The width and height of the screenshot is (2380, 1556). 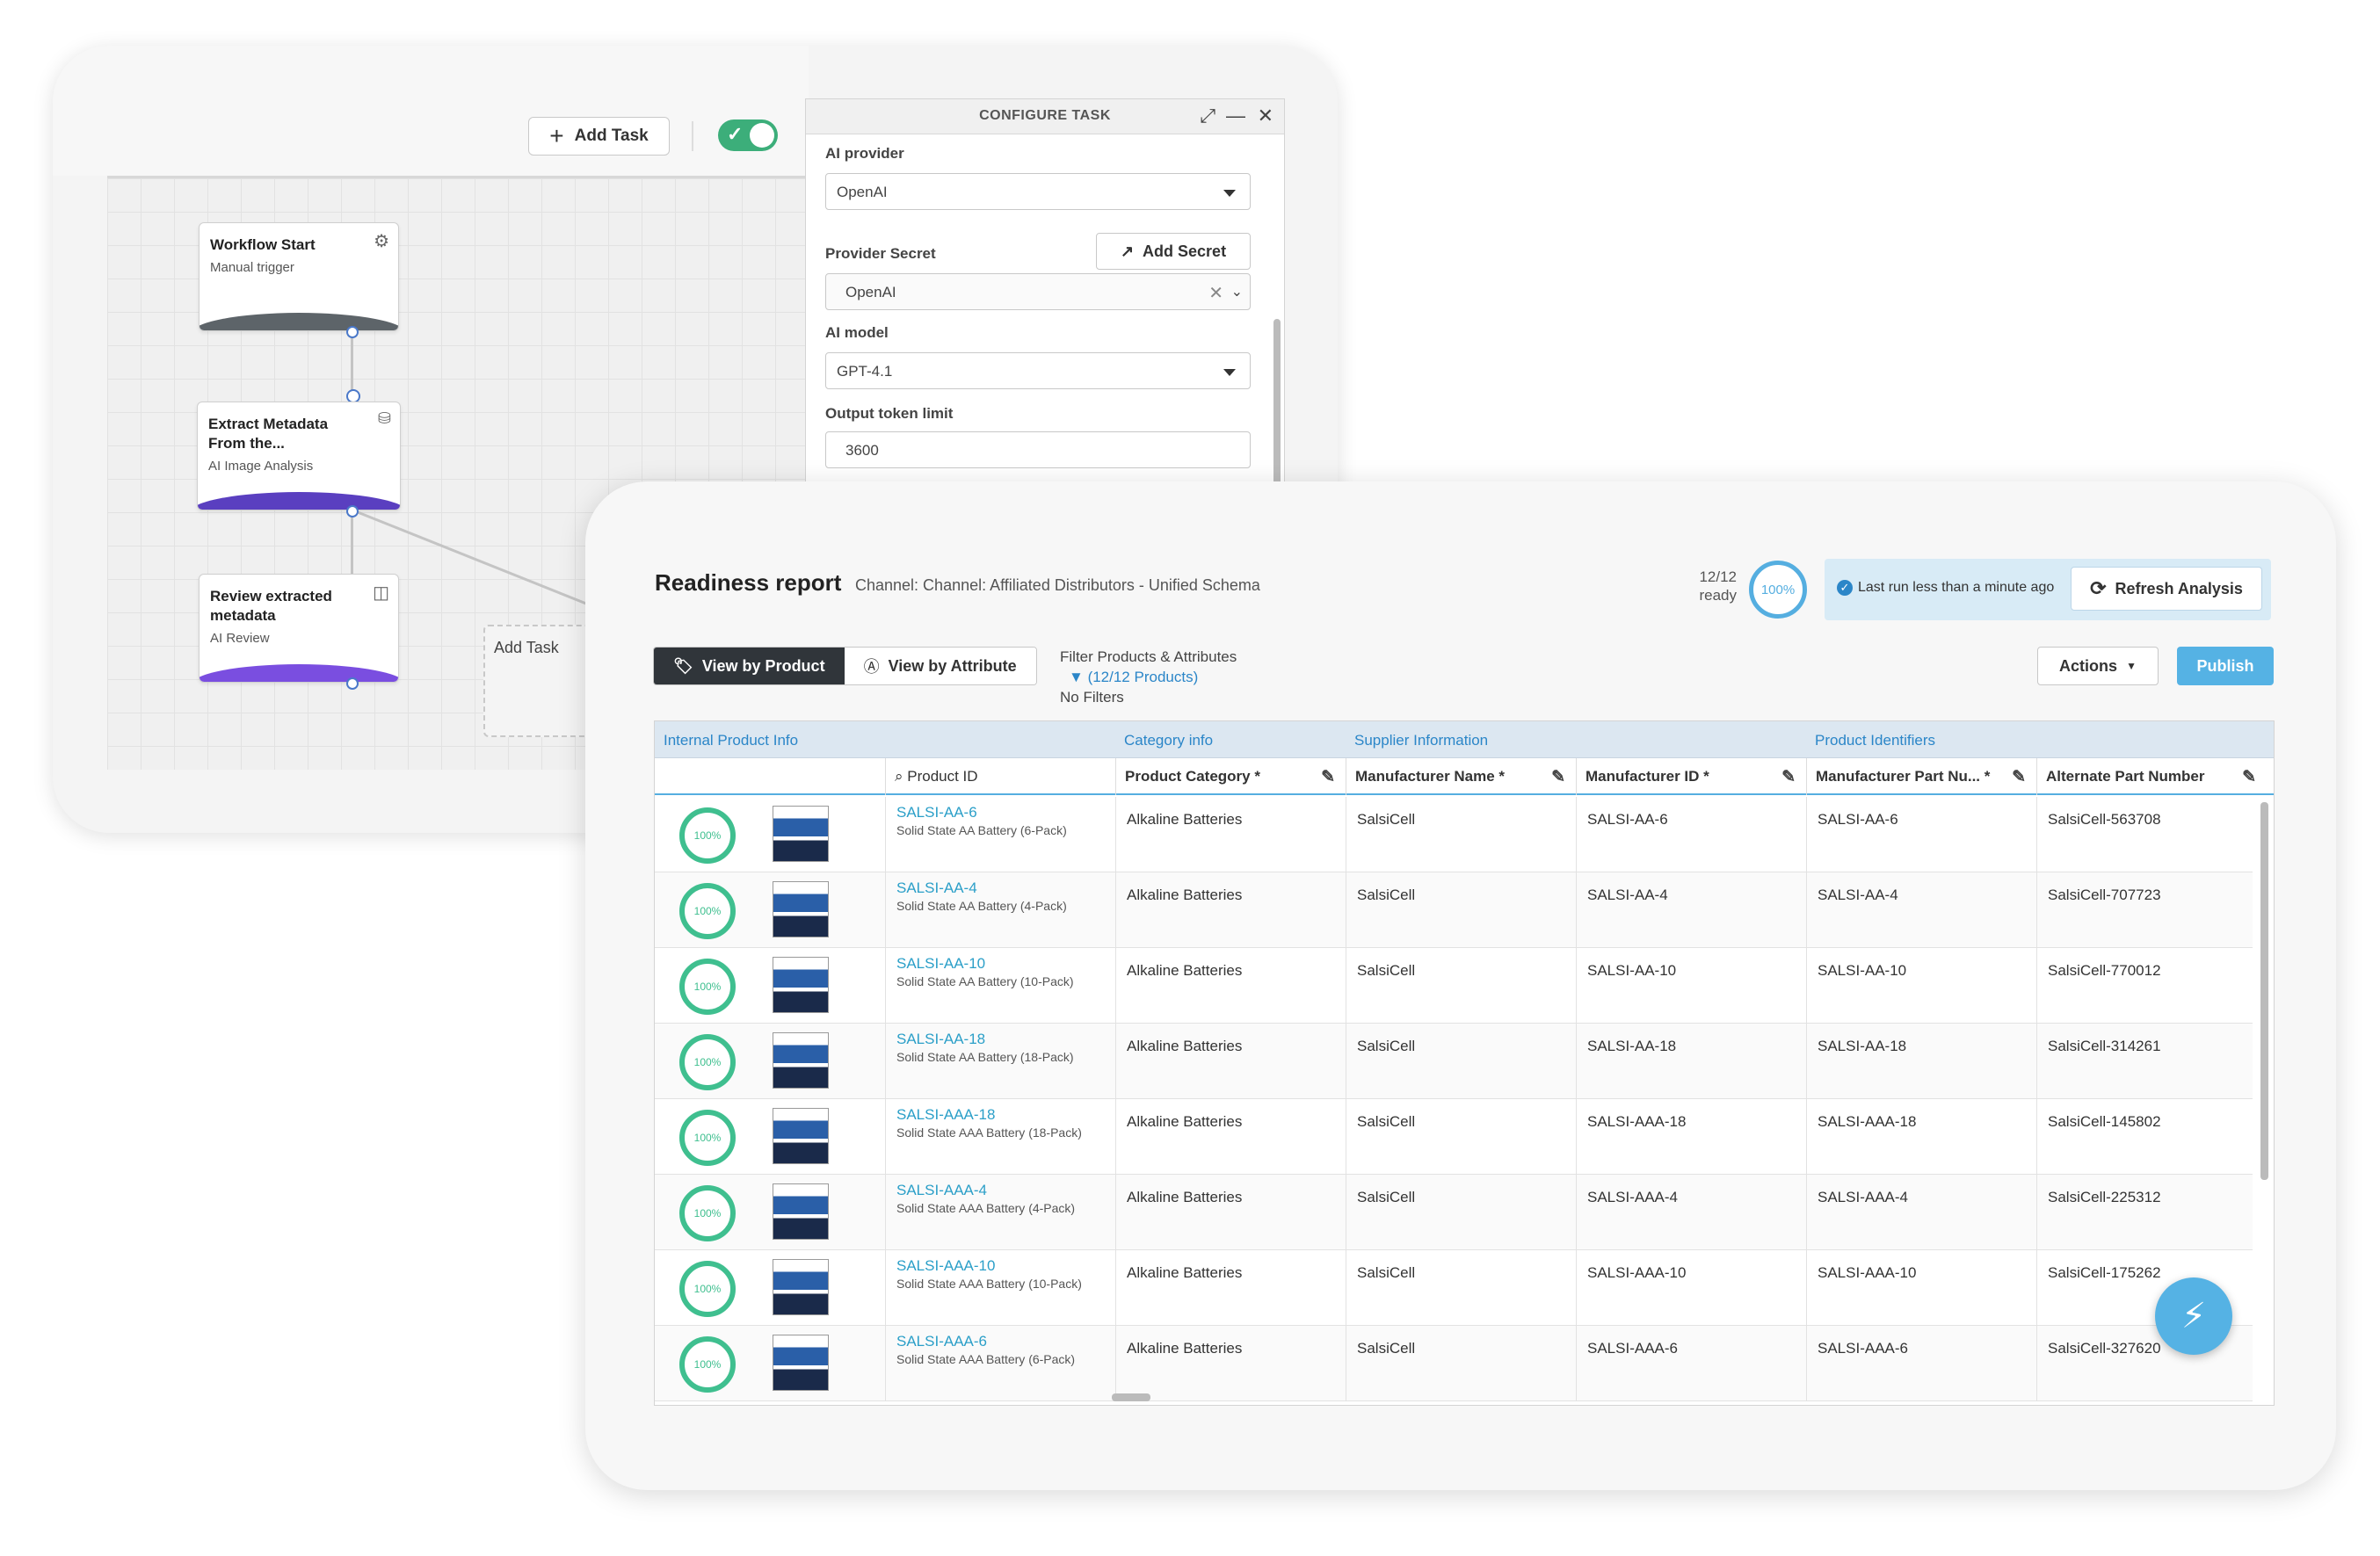 I want to click on view-by-product-button: 🏷︎ View by Product, so click(x=749, y=666).